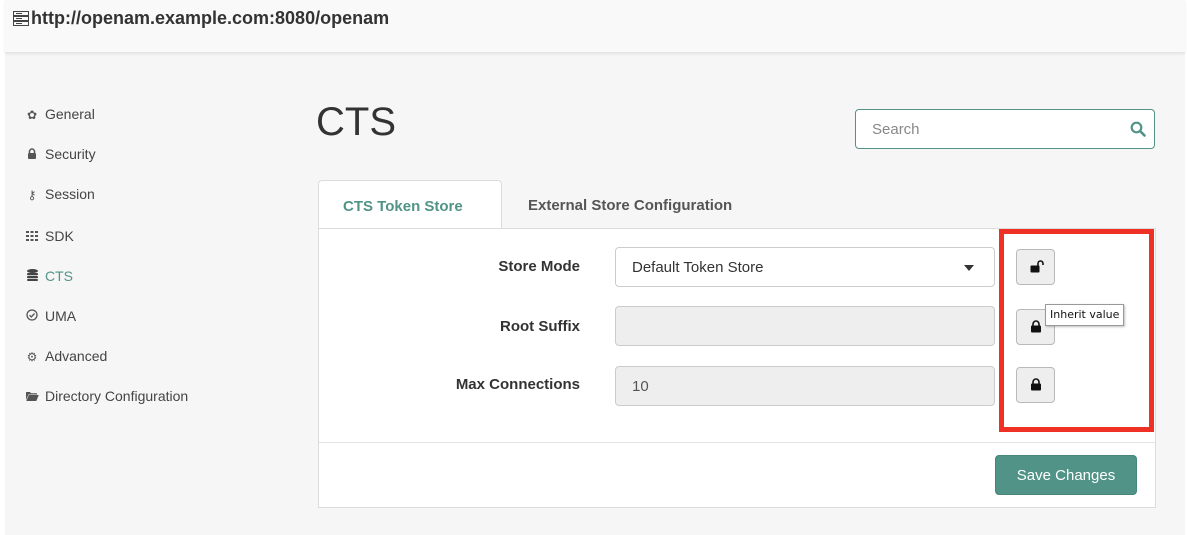 The height and width of the screenshot is (535, 1187). What do you see at coordinates (356, 122) in the screenshot?
I see `page-title: CTS` at bounding box center [356, 122].